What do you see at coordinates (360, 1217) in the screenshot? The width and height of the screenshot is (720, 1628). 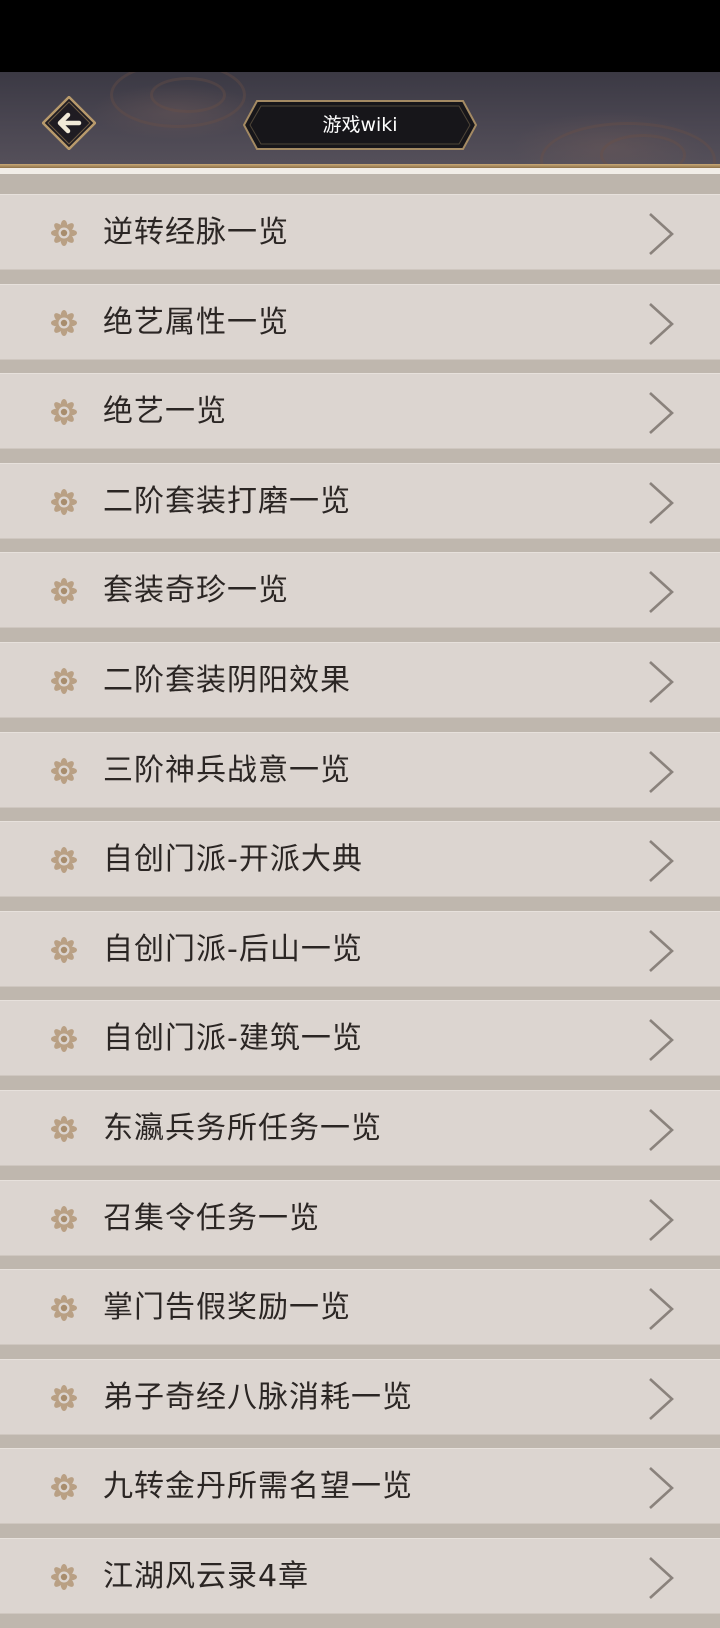 I see `list-item: 召集令任务一览` at bounding box center [360, 1217].